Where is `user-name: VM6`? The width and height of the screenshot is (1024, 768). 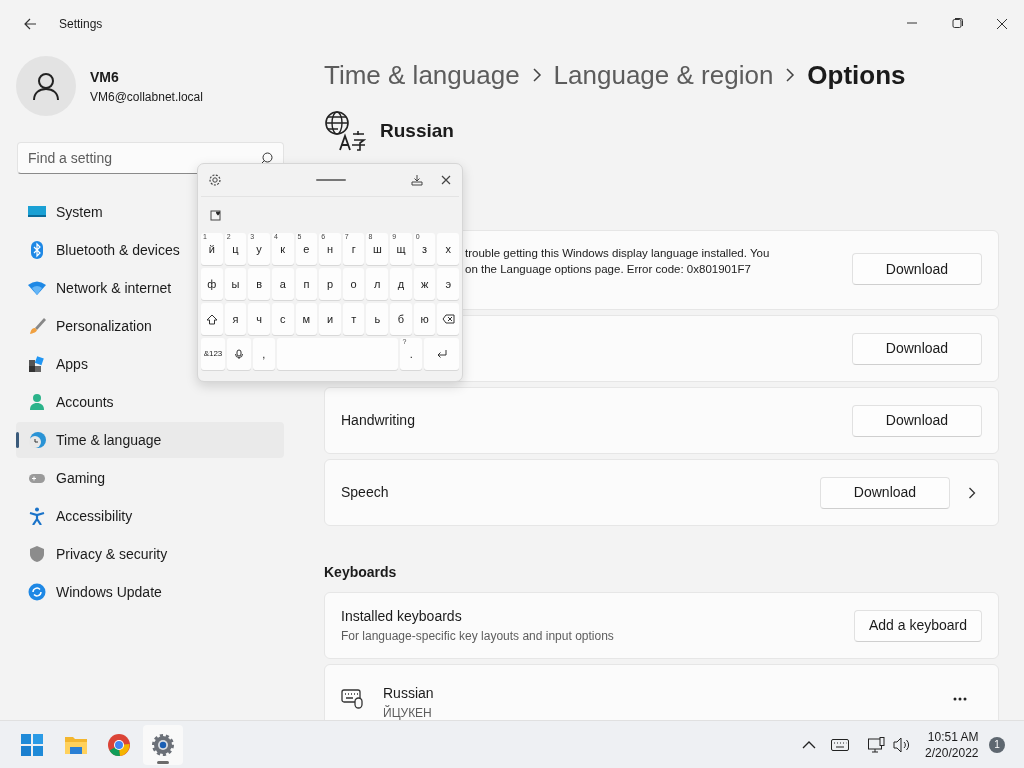 user-name: VM6 is located at coordinates (105, 77).